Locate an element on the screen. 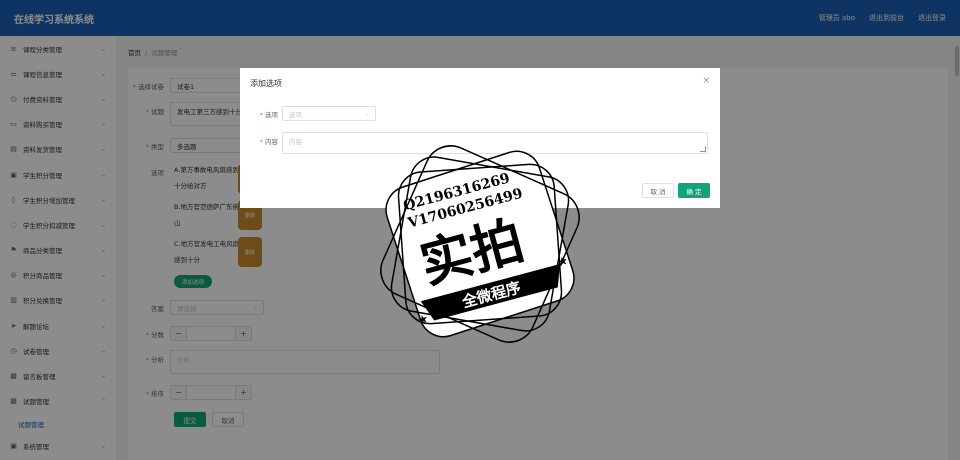 This screenshot has width=960, height=460. dialog-content-placeholder: 内容 is located at coordinates (295, 142).